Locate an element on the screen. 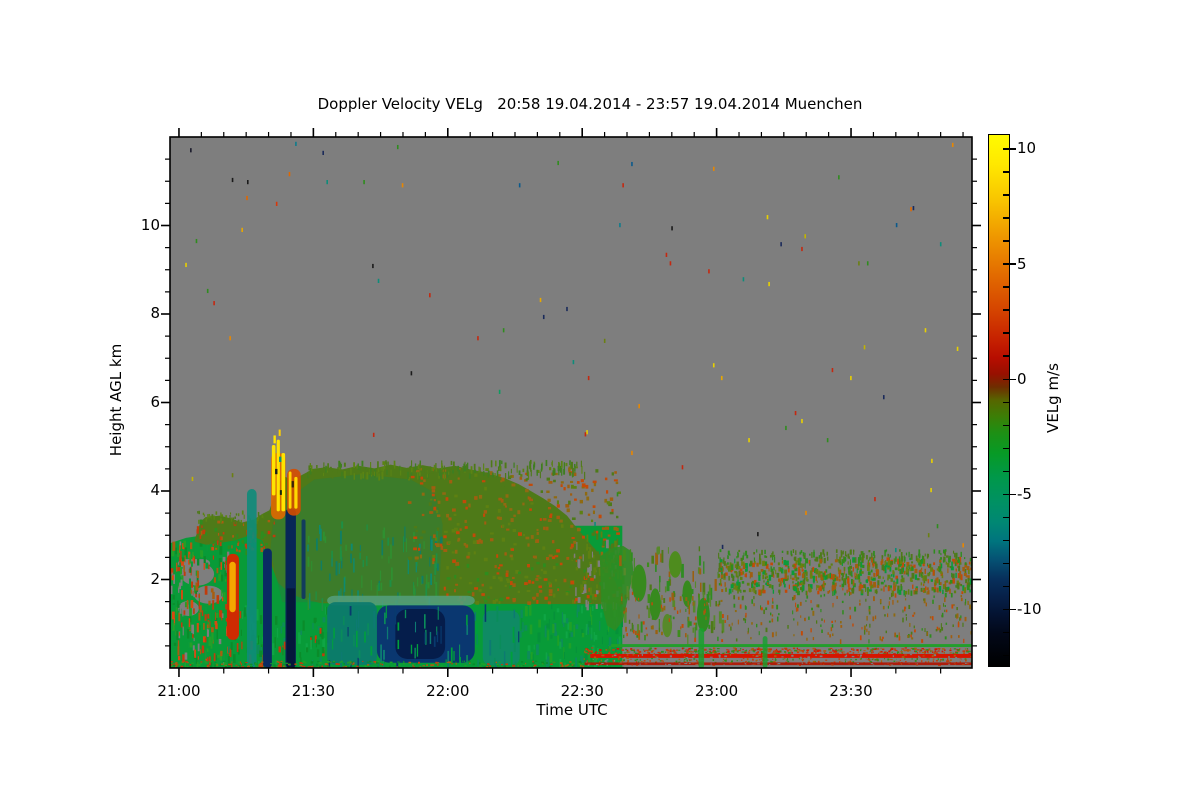 The image size is (1200, 800). x-axis-label: Time UTC is located at coordinates (572, 710).